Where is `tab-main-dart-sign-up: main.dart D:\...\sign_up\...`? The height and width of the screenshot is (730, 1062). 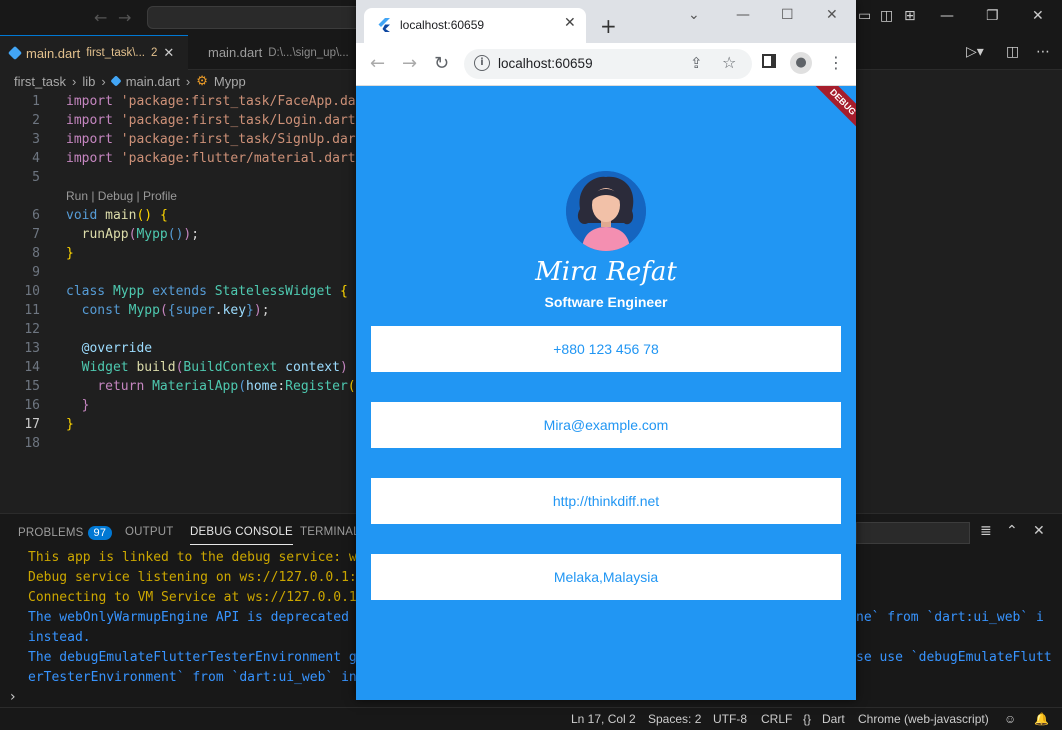 tab-main-dart-sign-up: main.dart D:\...\sign_up\... is located at coordinates (274, 52).